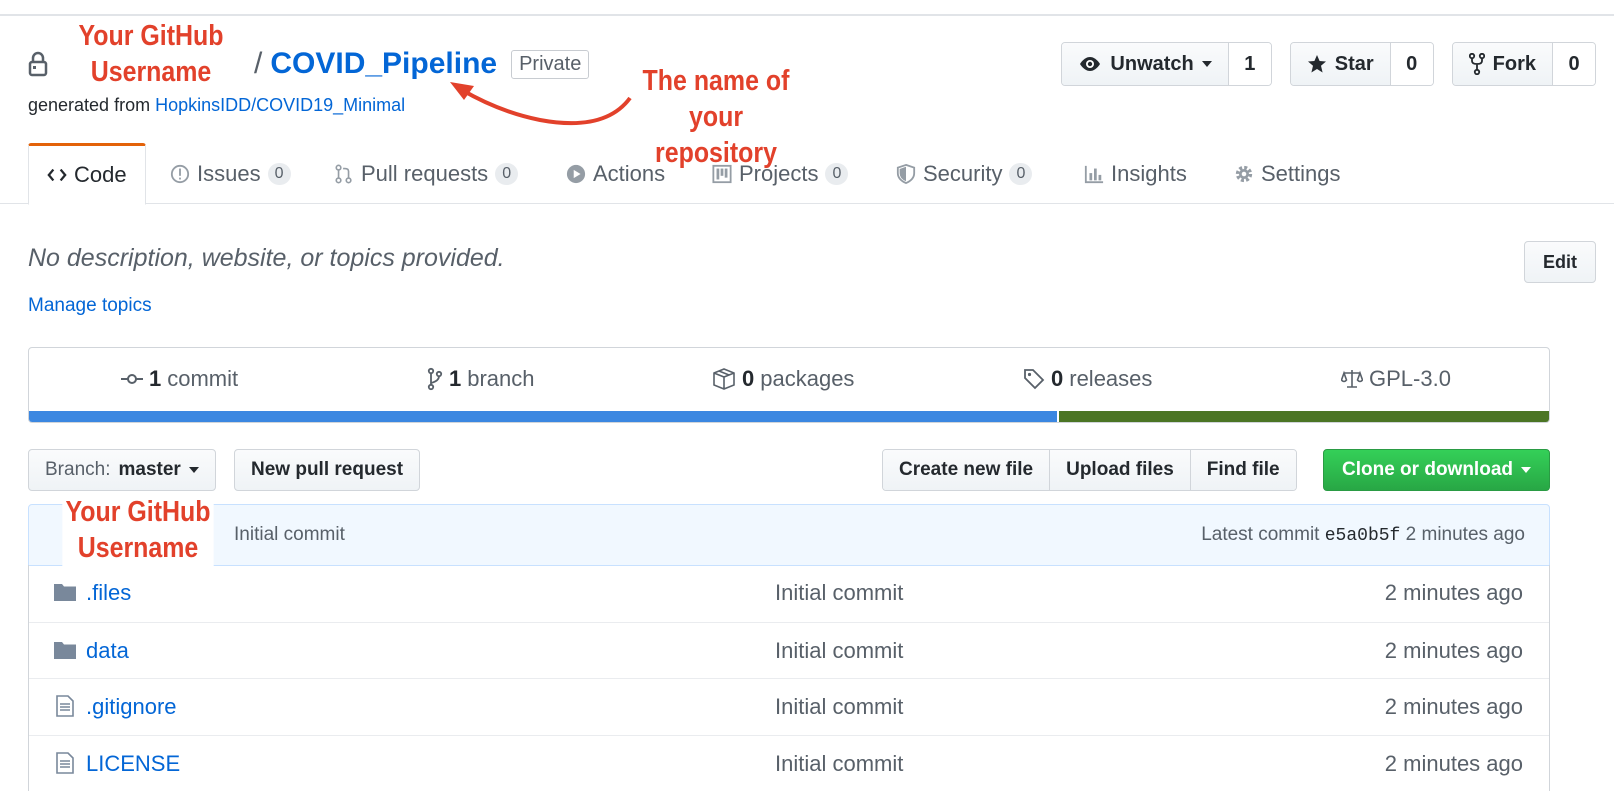  What do you see at coordinates (748, 378) in the screenshot?
I see `package-count: 0` at bounding box center [748, 378].